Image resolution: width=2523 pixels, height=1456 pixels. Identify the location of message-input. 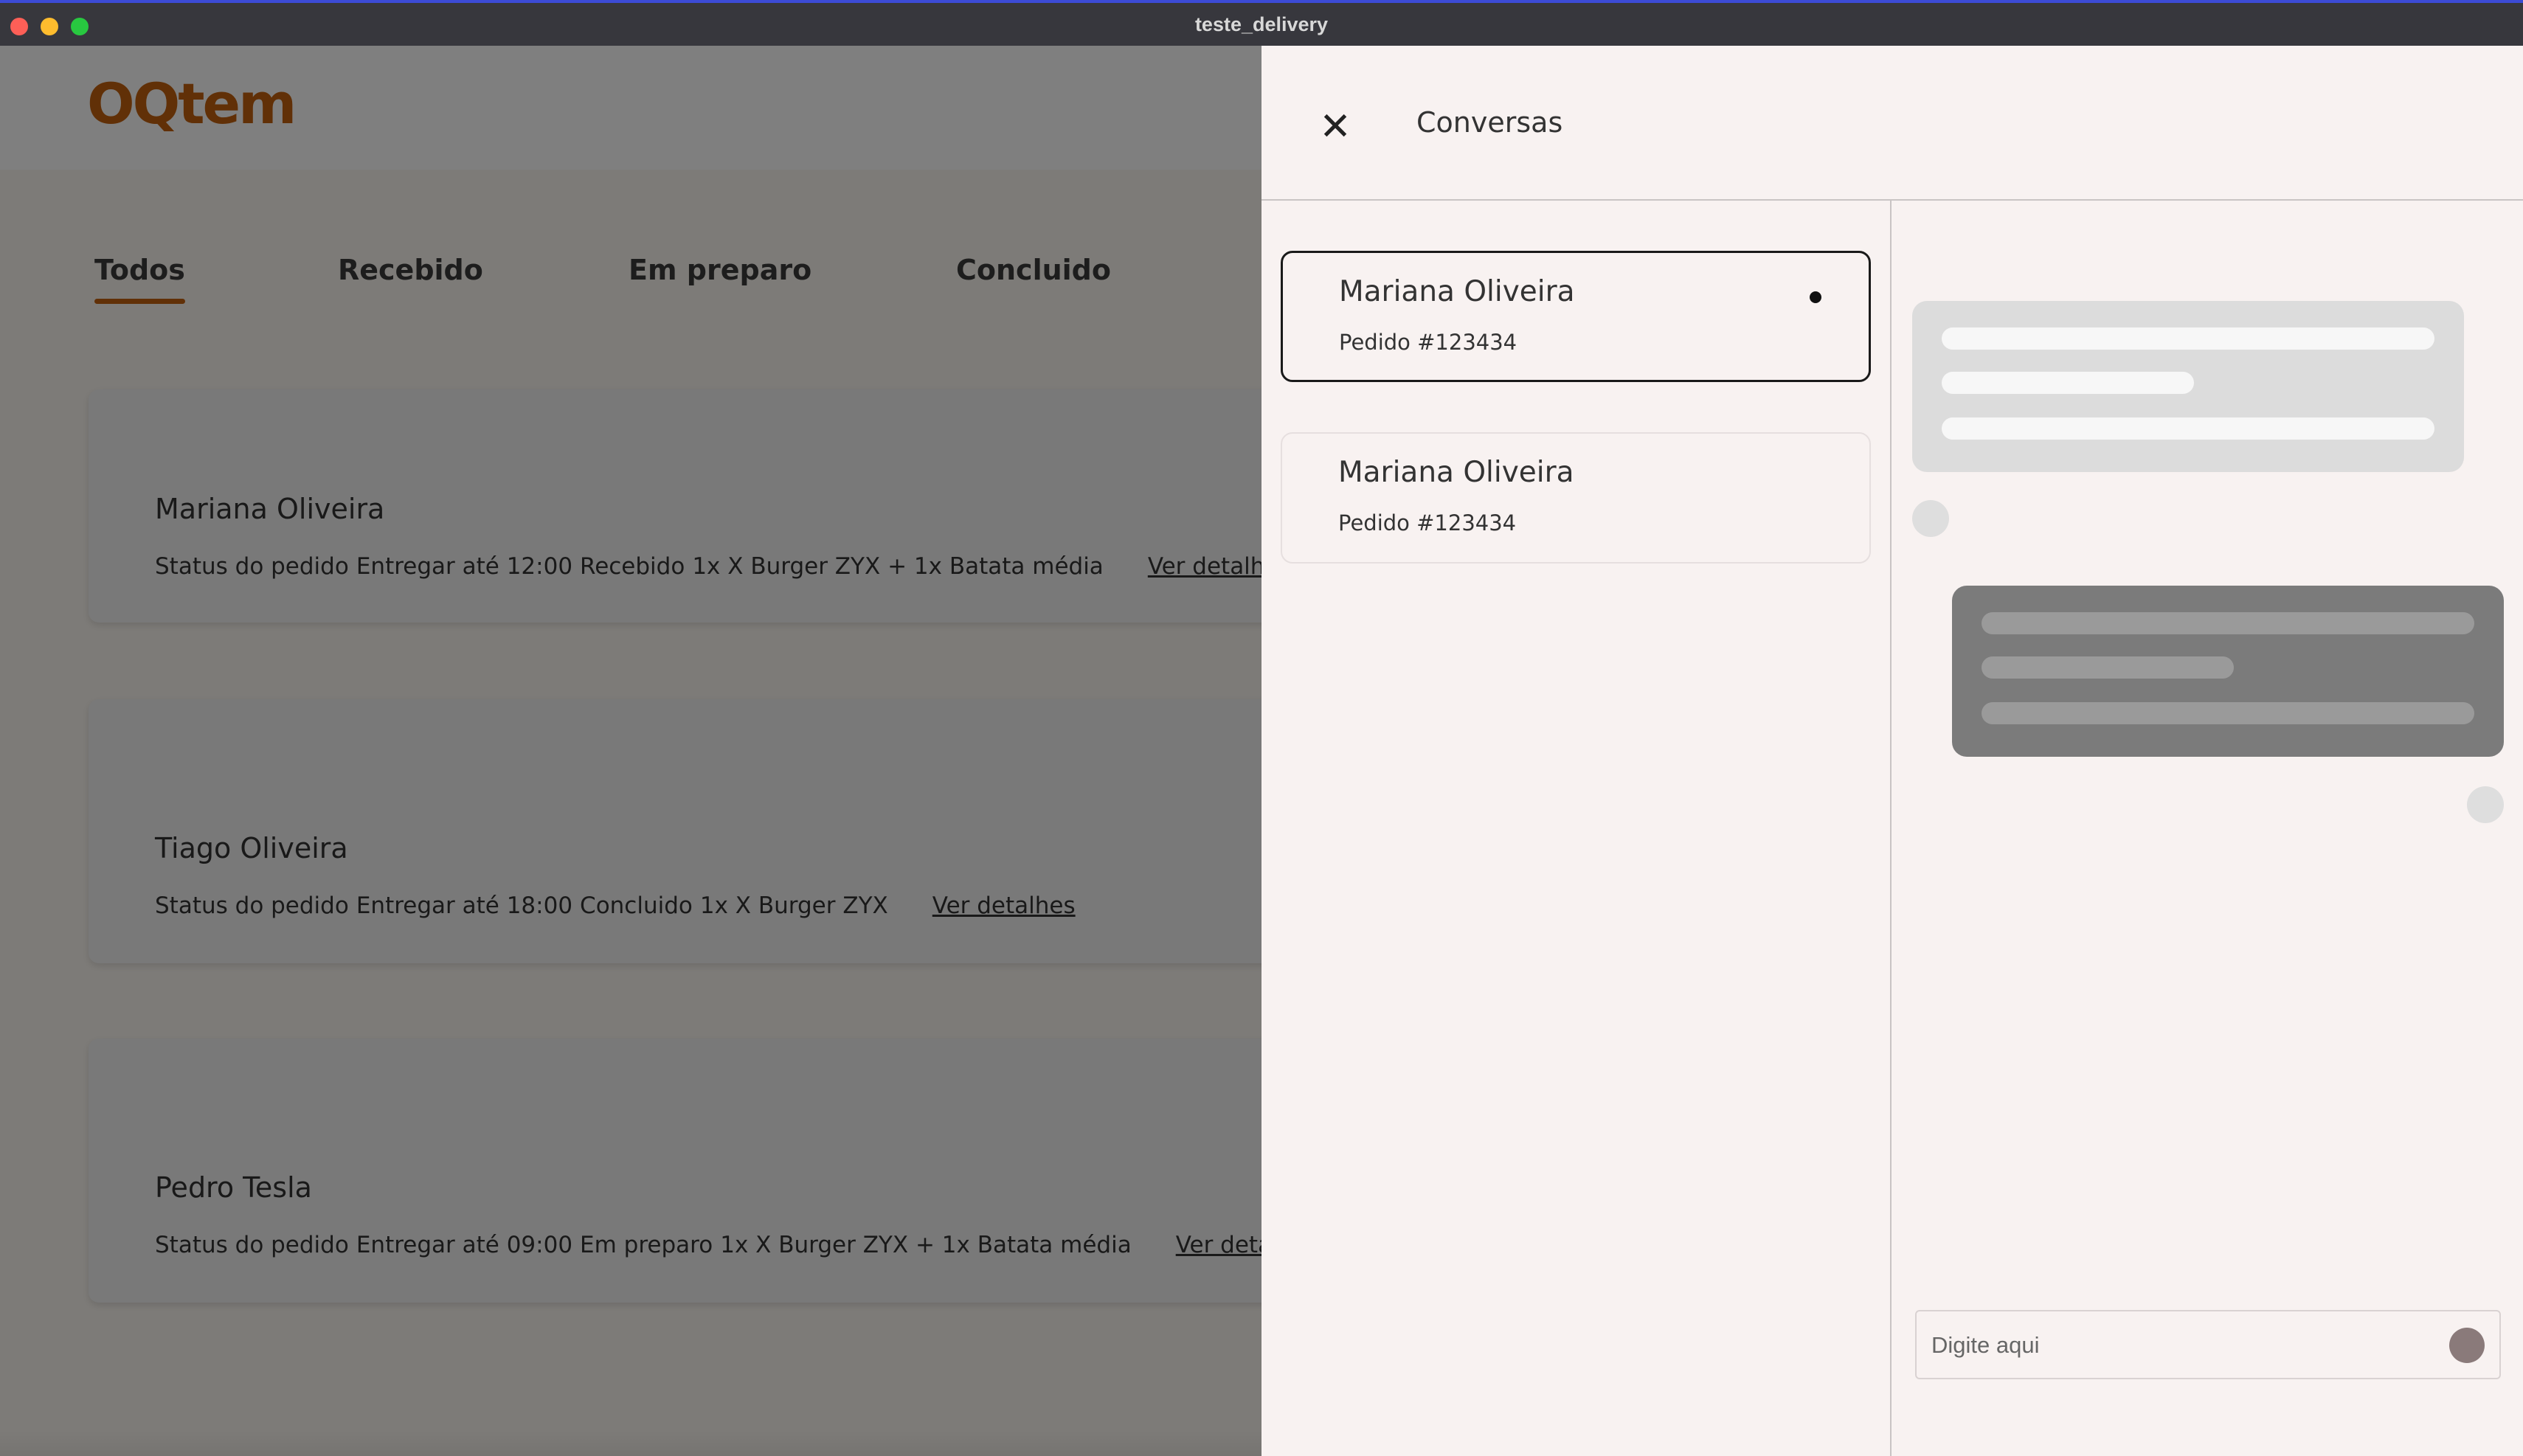
(2182, 1345).